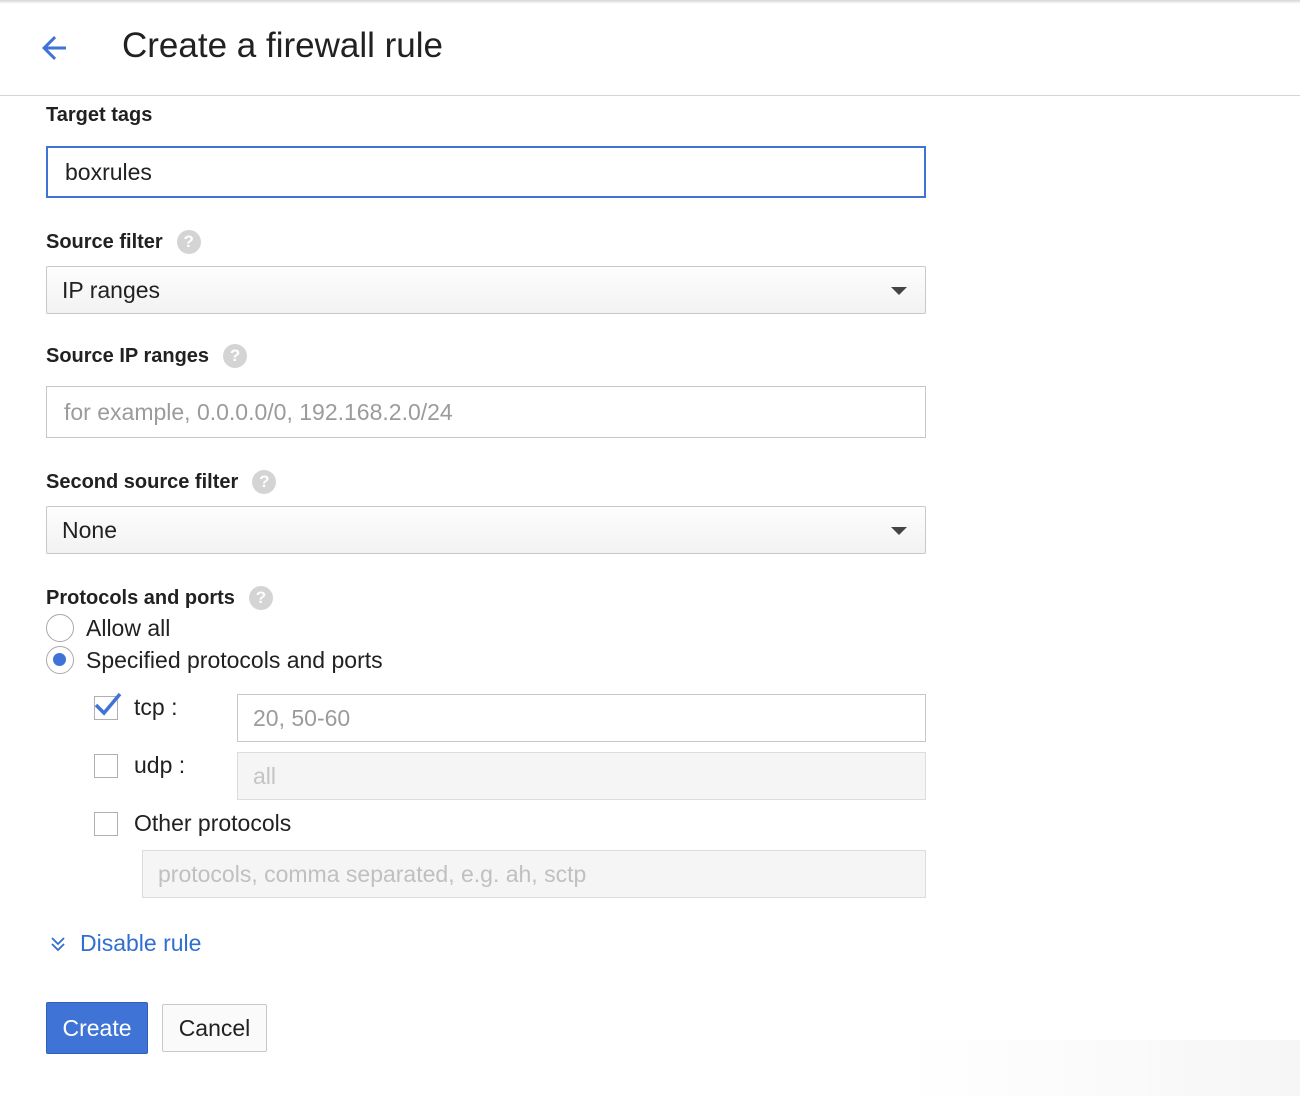 This screenshot has height=1096, width=1300. I want to click on source-filter-label-text: Source filter, so click(104, 241).